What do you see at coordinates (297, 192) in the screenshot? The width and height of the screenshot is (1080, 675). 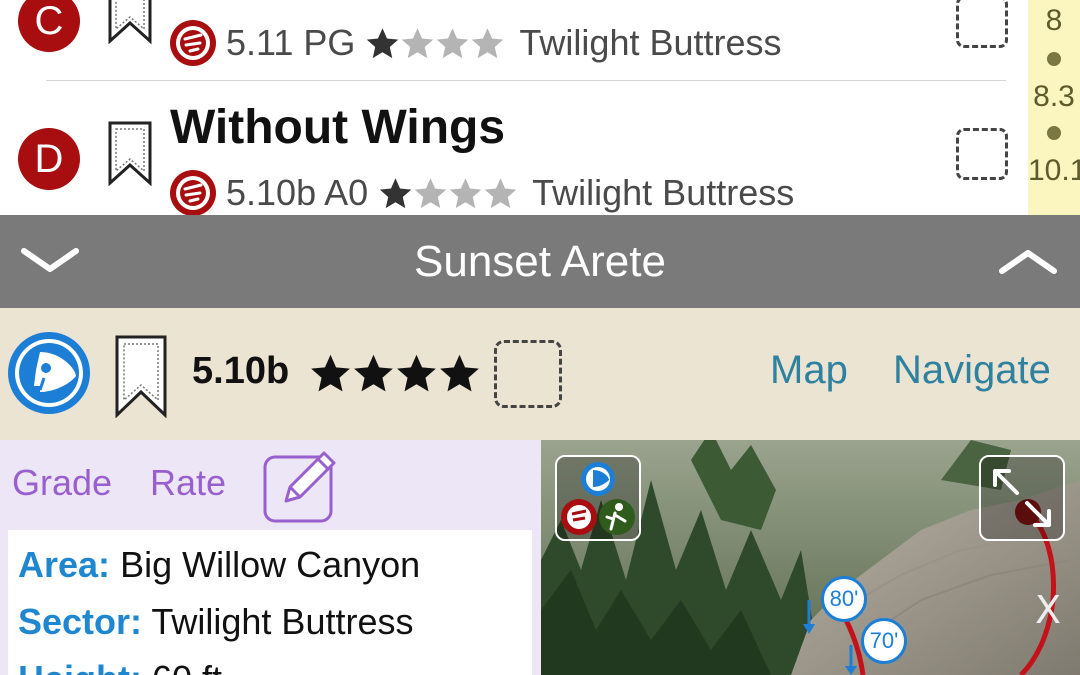 I see `route-grade: 5.10b A0` at bounding box center [297, 192].